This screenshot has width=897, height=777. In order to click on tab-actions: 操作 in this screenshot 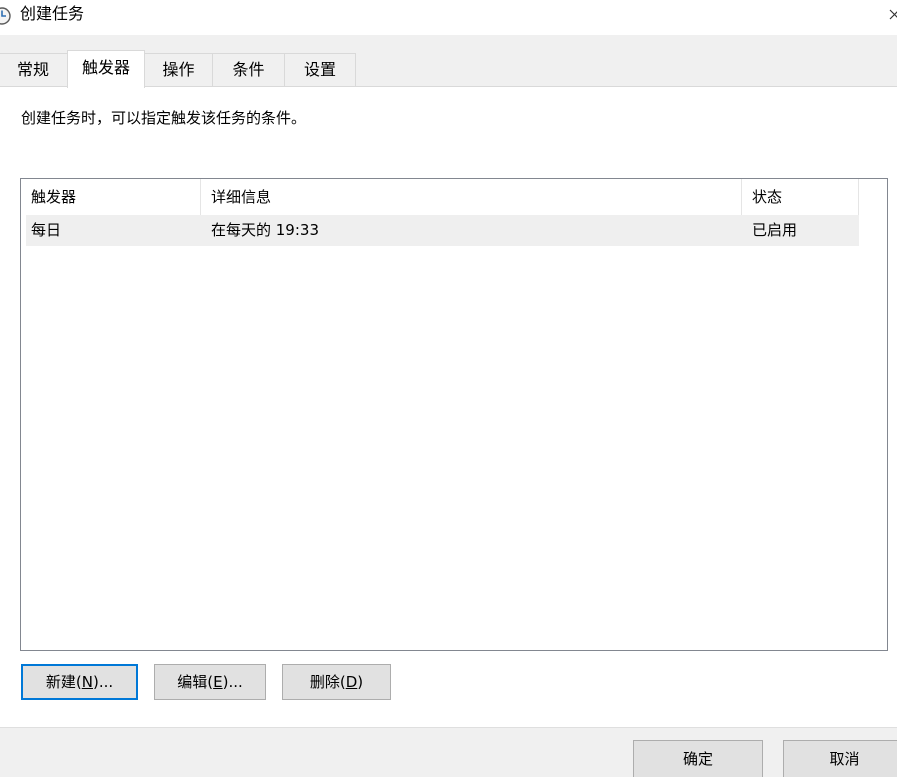, I will do `click(178, 70)`.